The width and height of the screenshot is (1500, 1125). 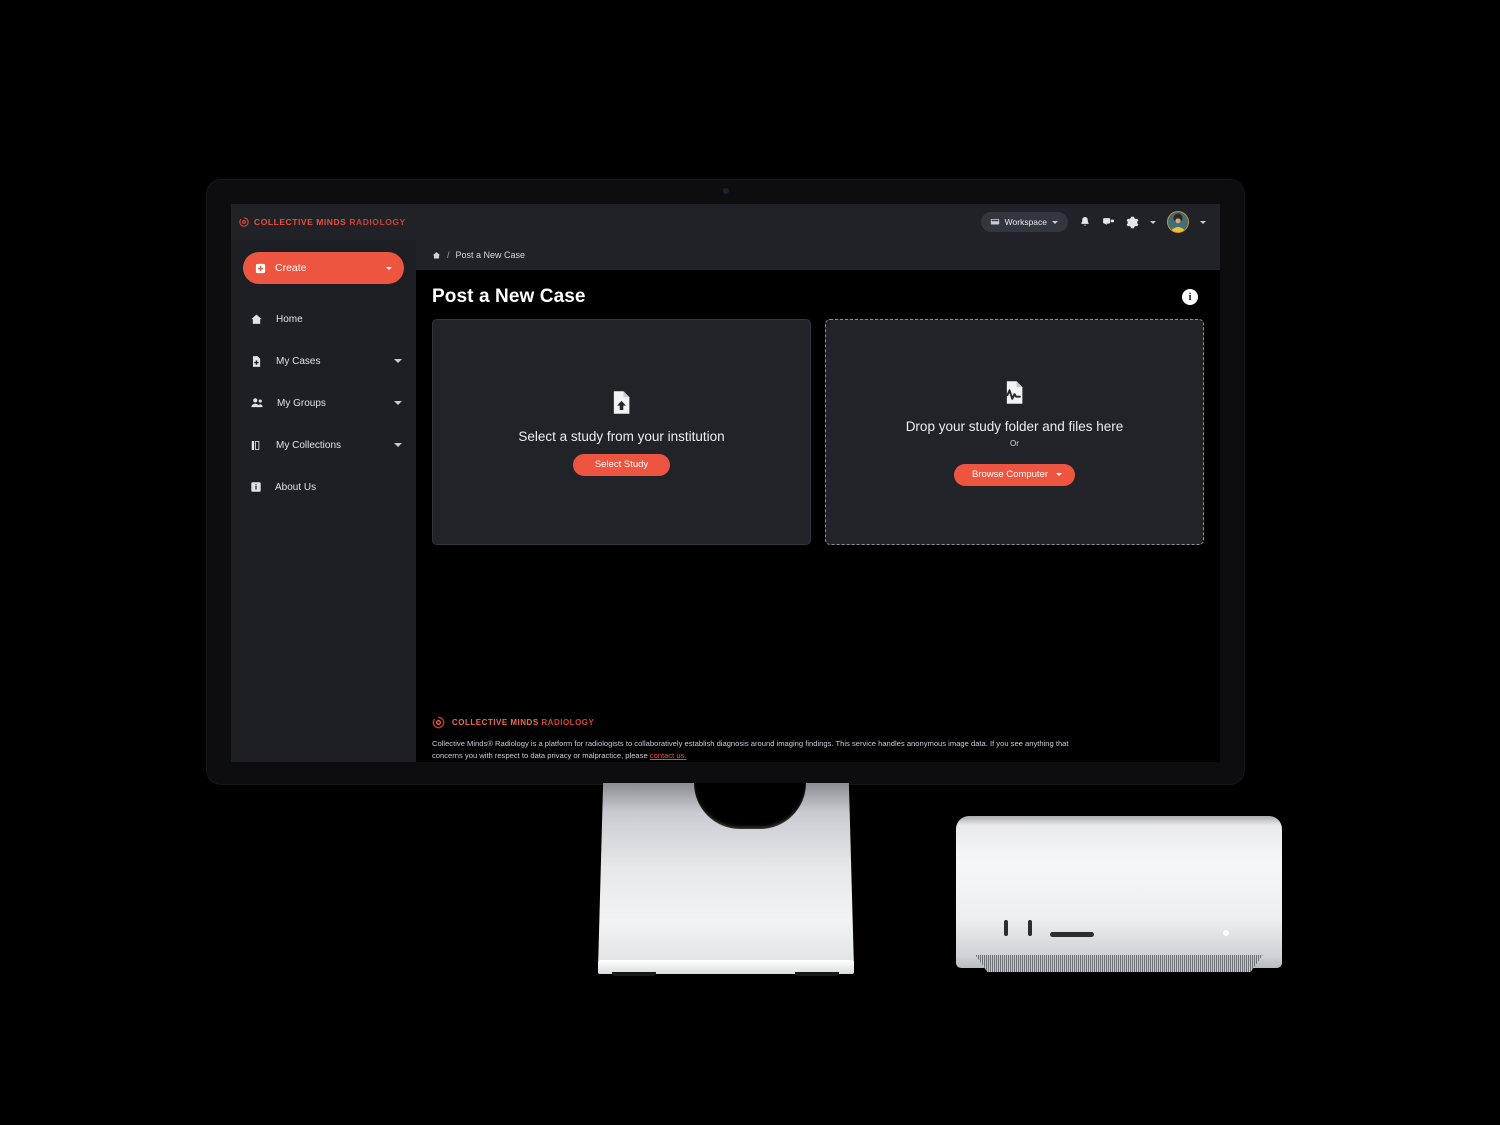 I want to click on sidebar-item-my-groups: My Groups, so click(x=323, y=403).